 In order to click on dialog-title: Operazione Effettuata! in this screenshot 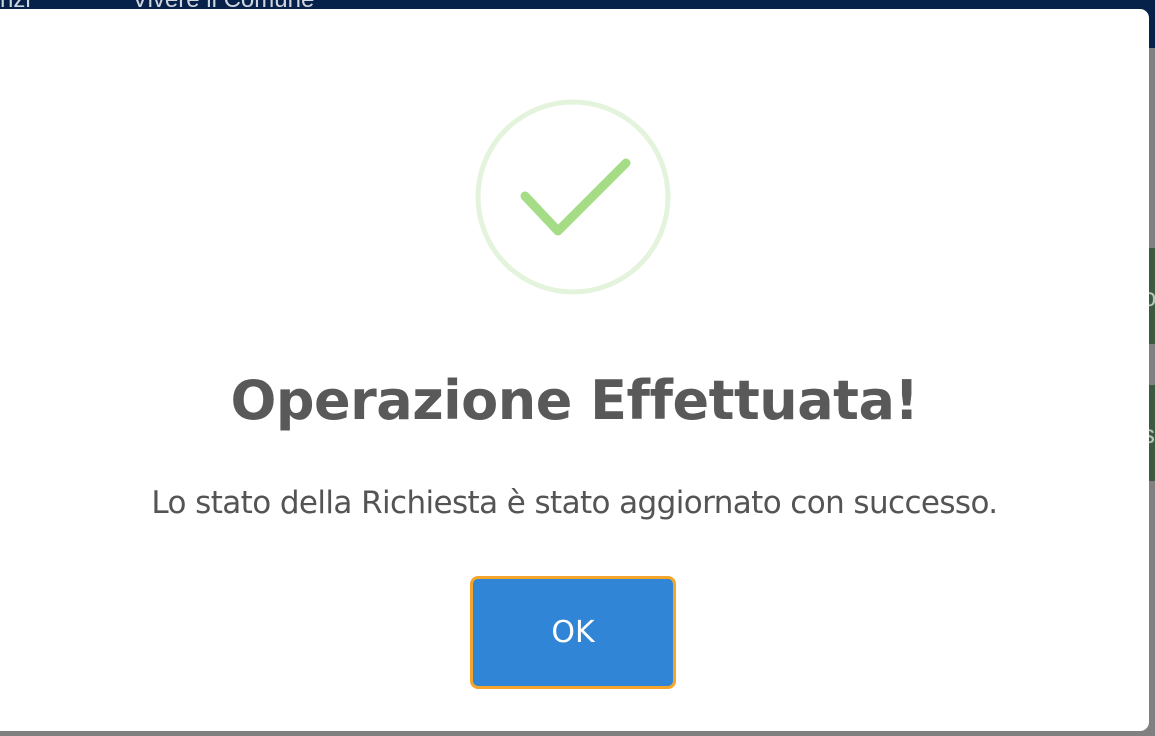, I will do `click(574, 400)`.